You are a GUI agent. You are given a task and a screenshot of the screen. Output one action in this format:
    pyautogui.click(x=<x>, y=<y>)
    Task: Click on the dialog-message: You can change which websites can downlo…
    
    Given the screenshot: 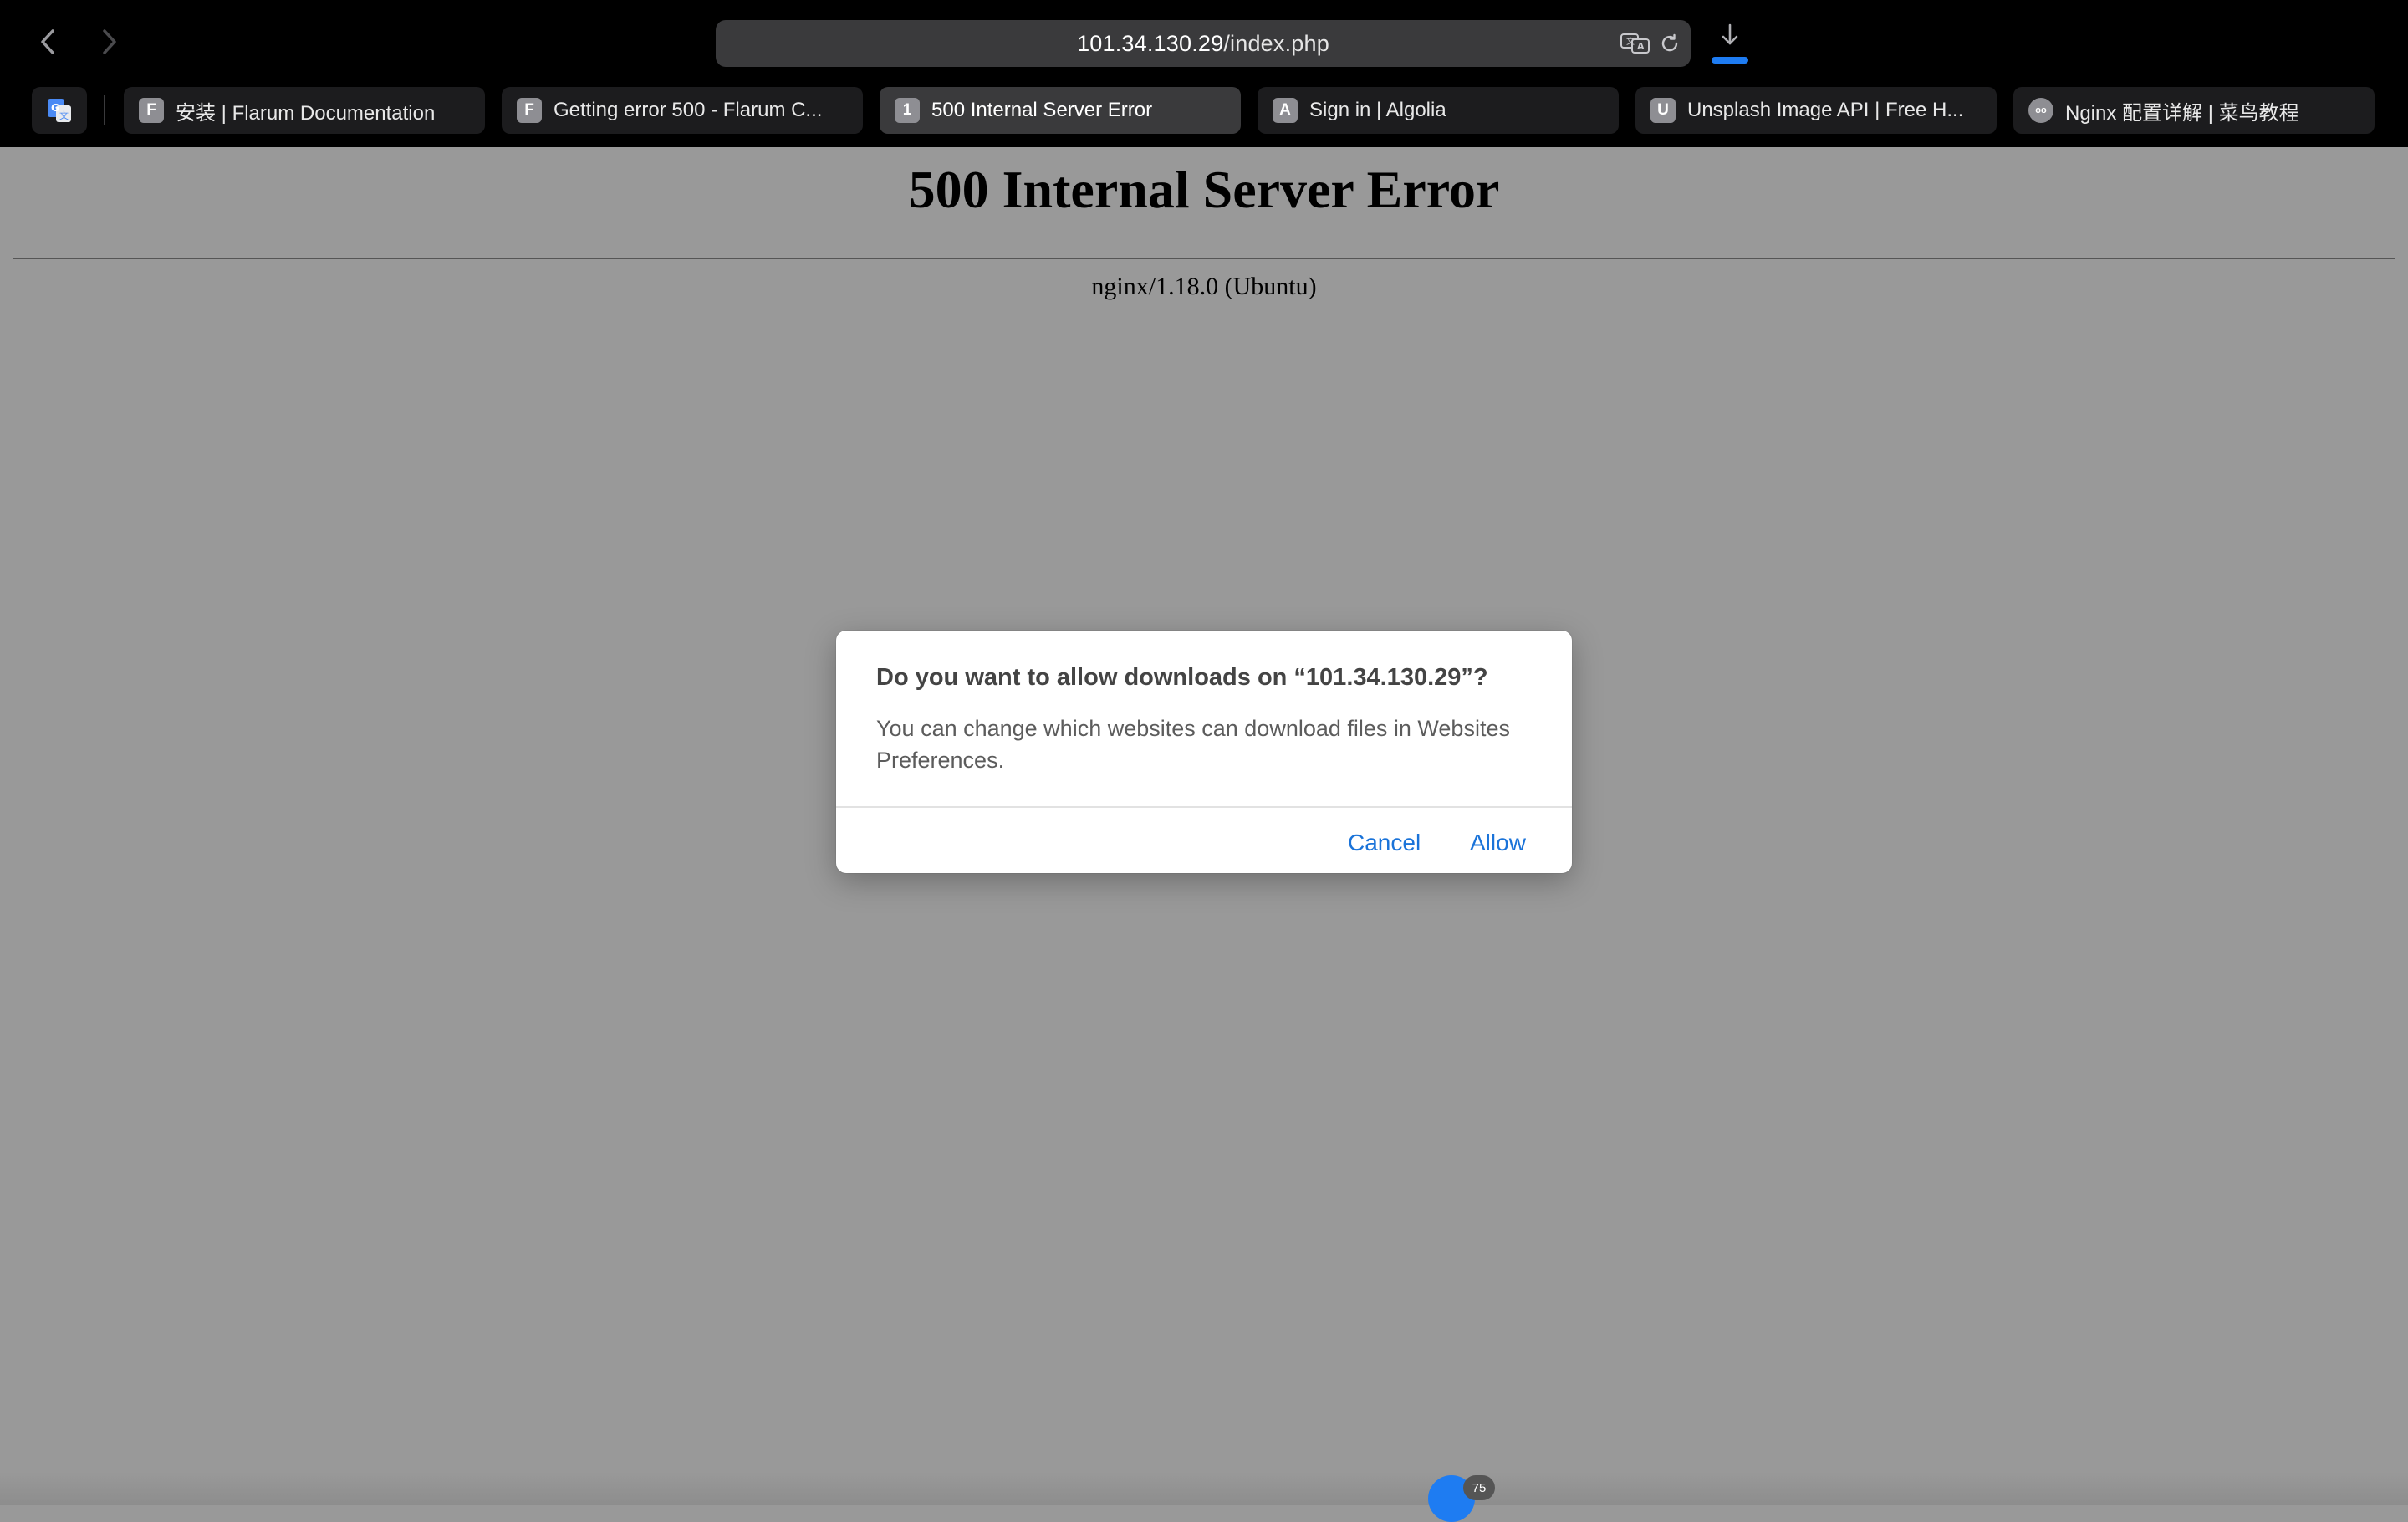 What is the action you would take?
    pyautogui.click(x=1194, y=744)
    